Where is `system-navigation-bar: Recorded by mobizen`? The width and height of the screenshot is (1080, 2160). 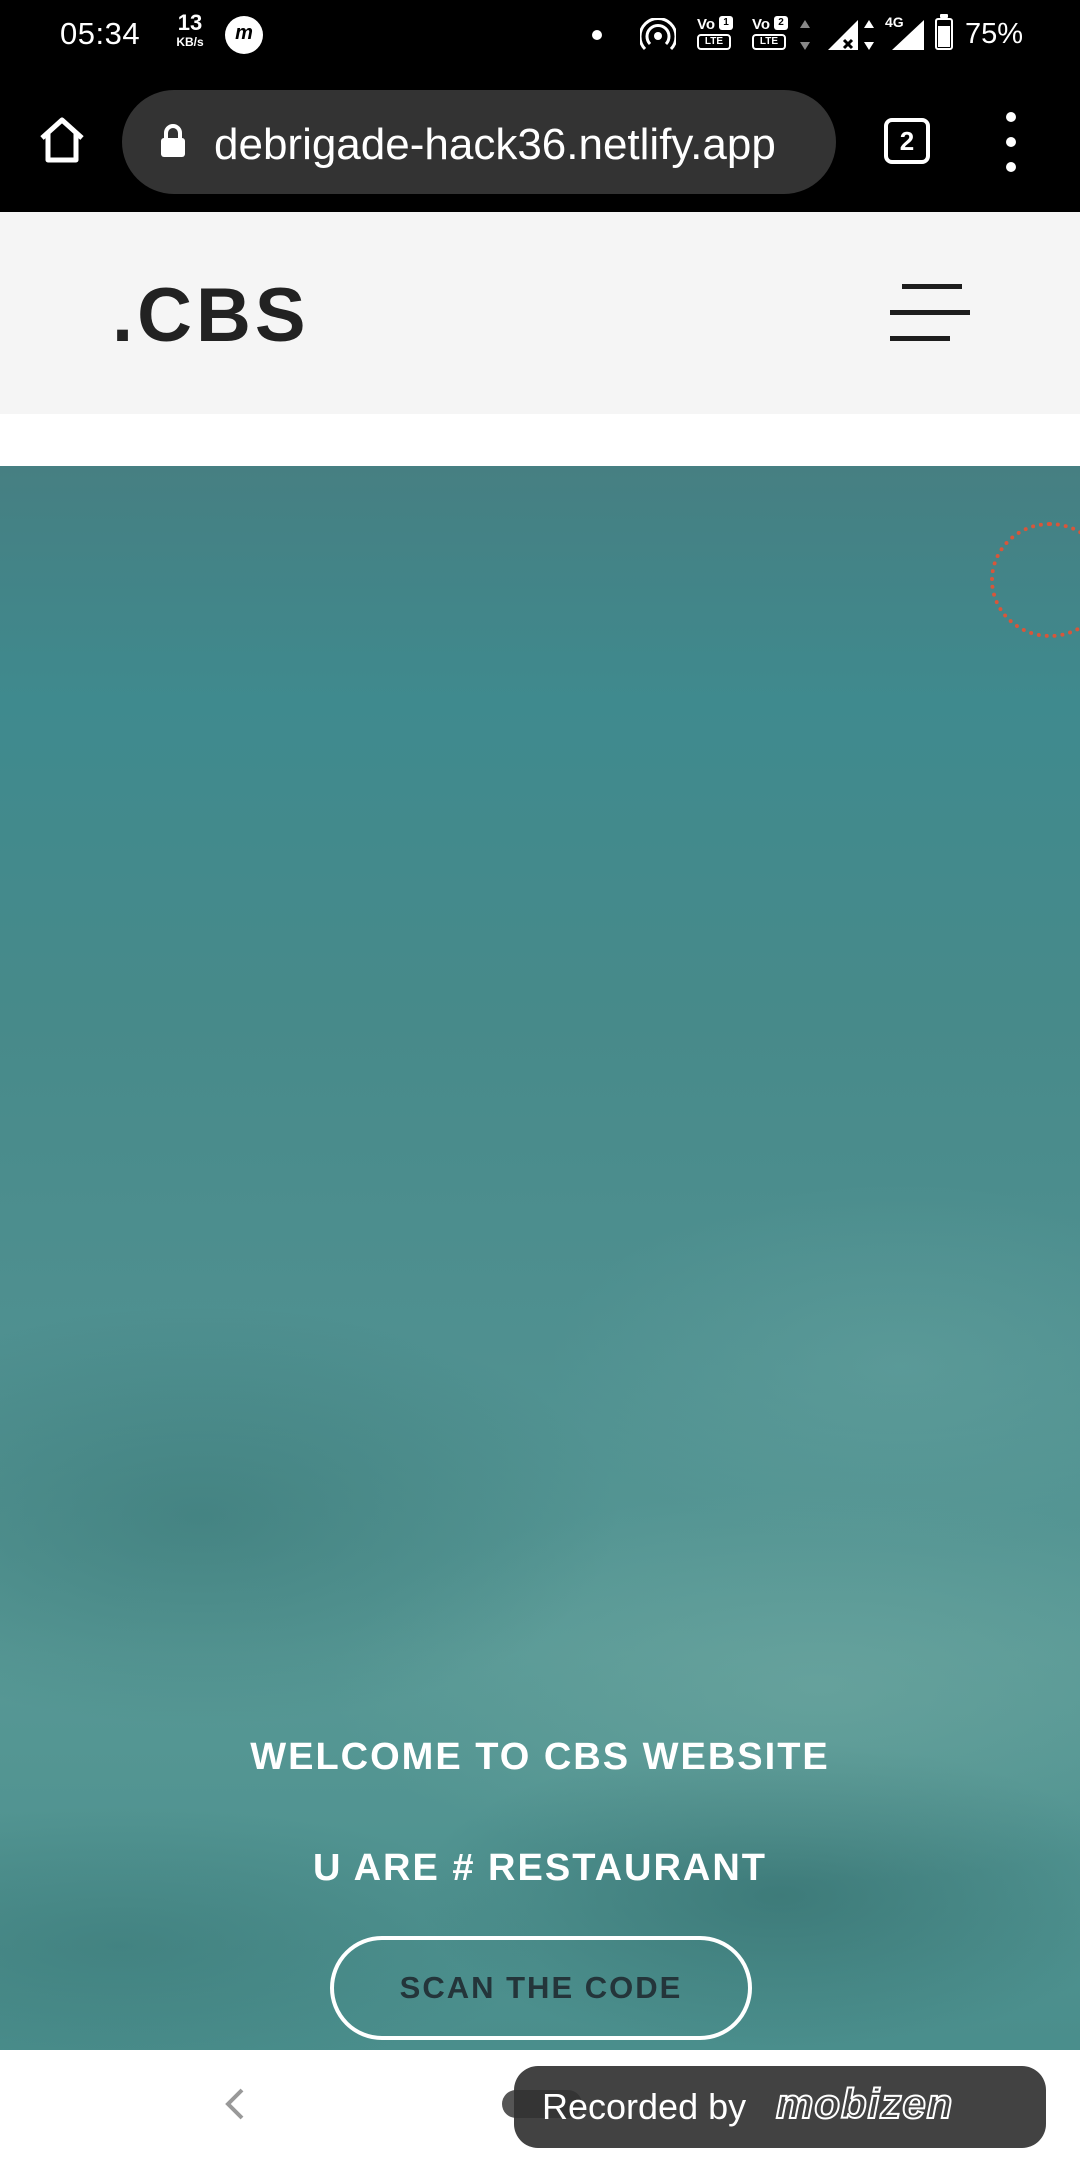
system-navigation-bar: Recorded by mobizen is located at coordinates (540, 2105).